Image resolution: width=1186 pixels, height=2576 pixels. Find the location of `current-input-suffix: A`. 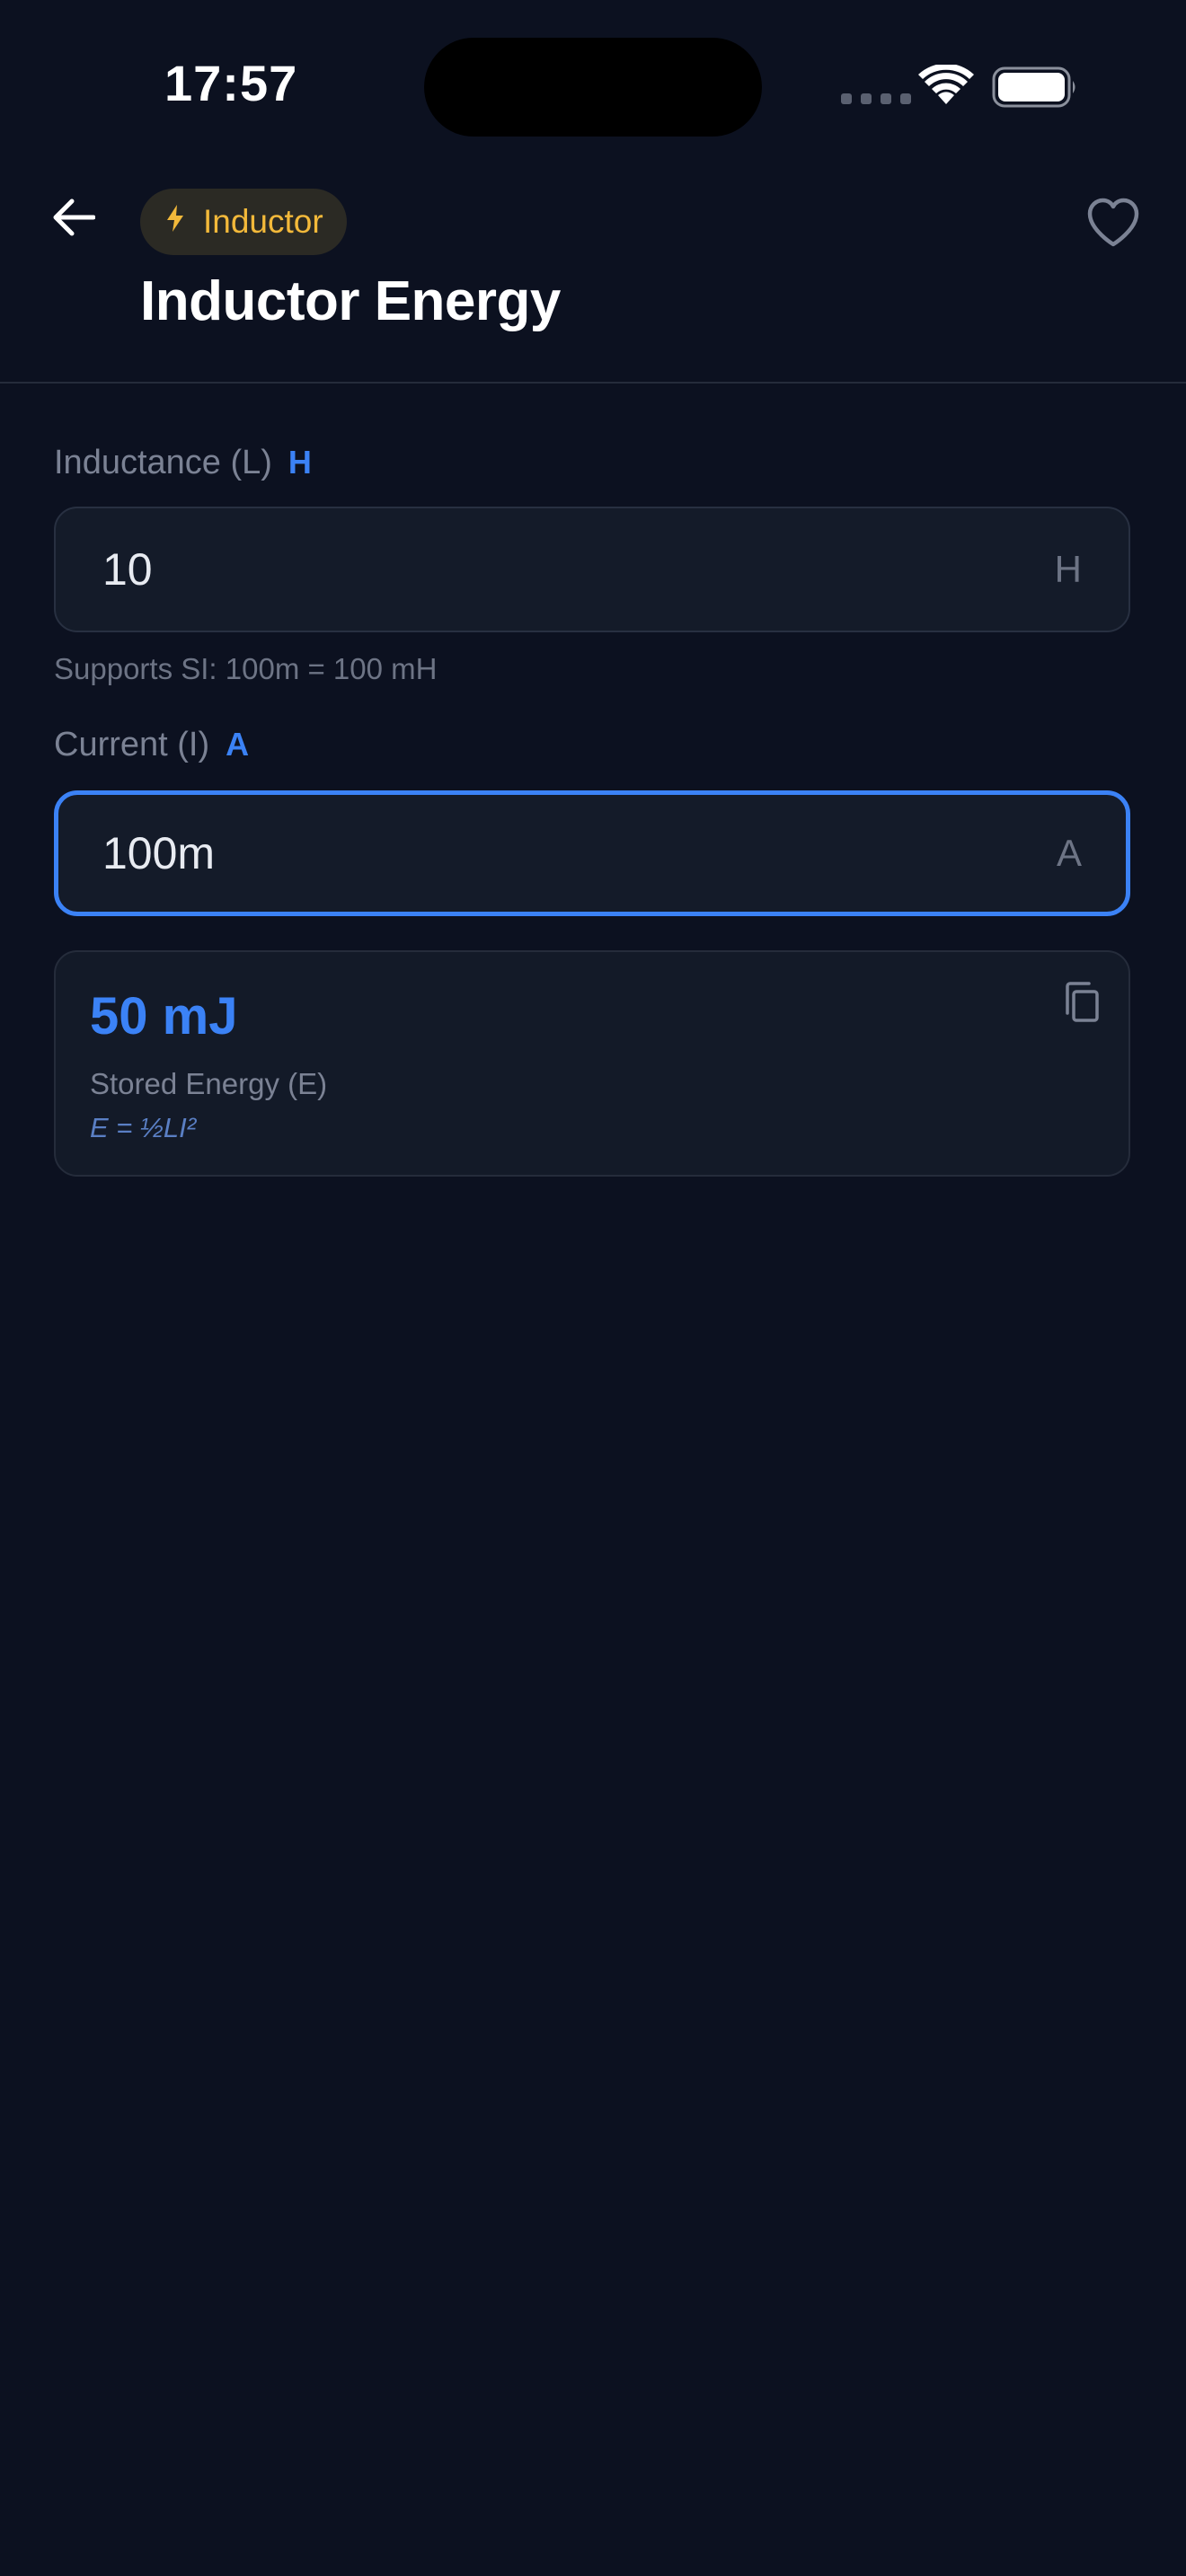

current-input-suffix: A is located at coordinates (1069, 853).